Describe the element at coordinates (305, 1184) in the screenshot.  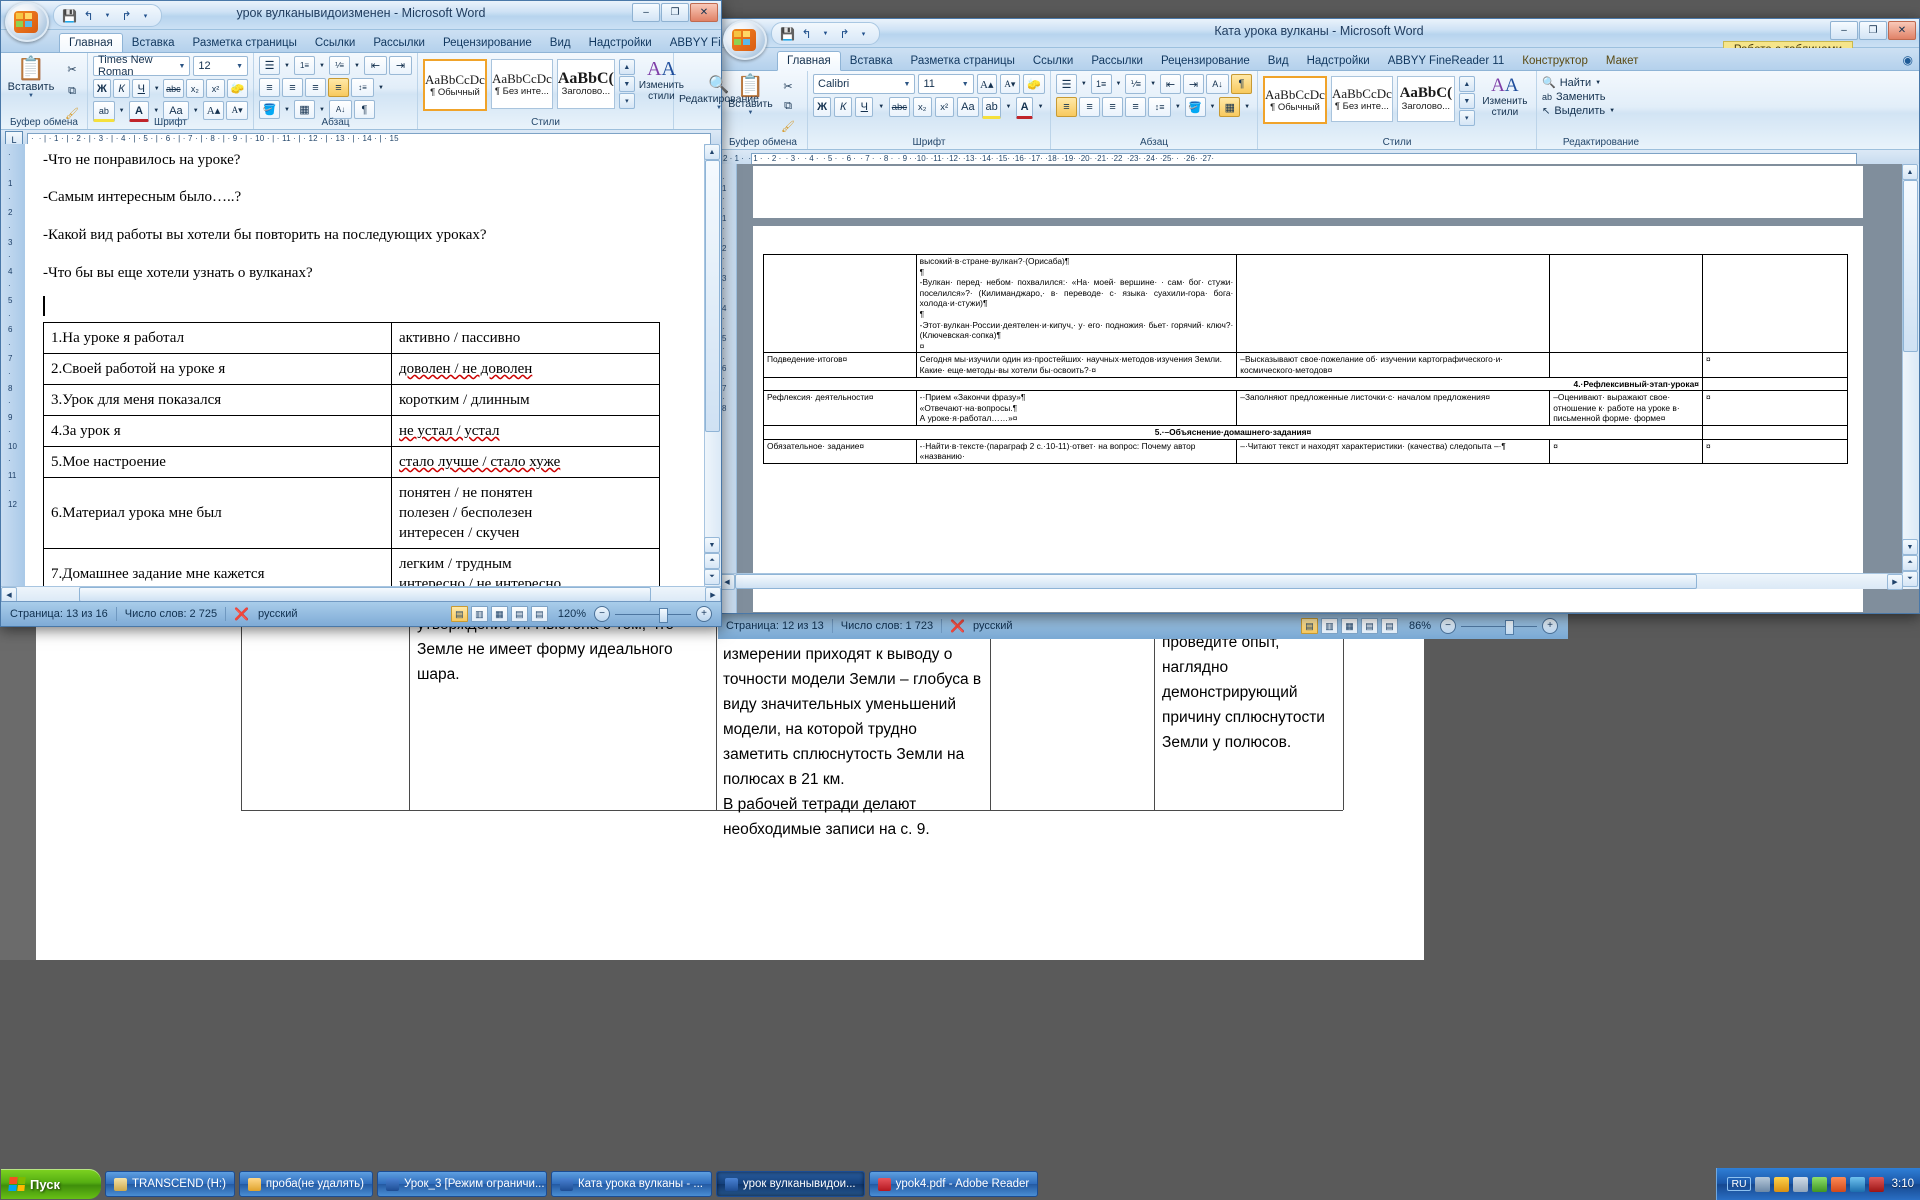
I see `taskbar-item-proba: проба(не удалять)` at that location.